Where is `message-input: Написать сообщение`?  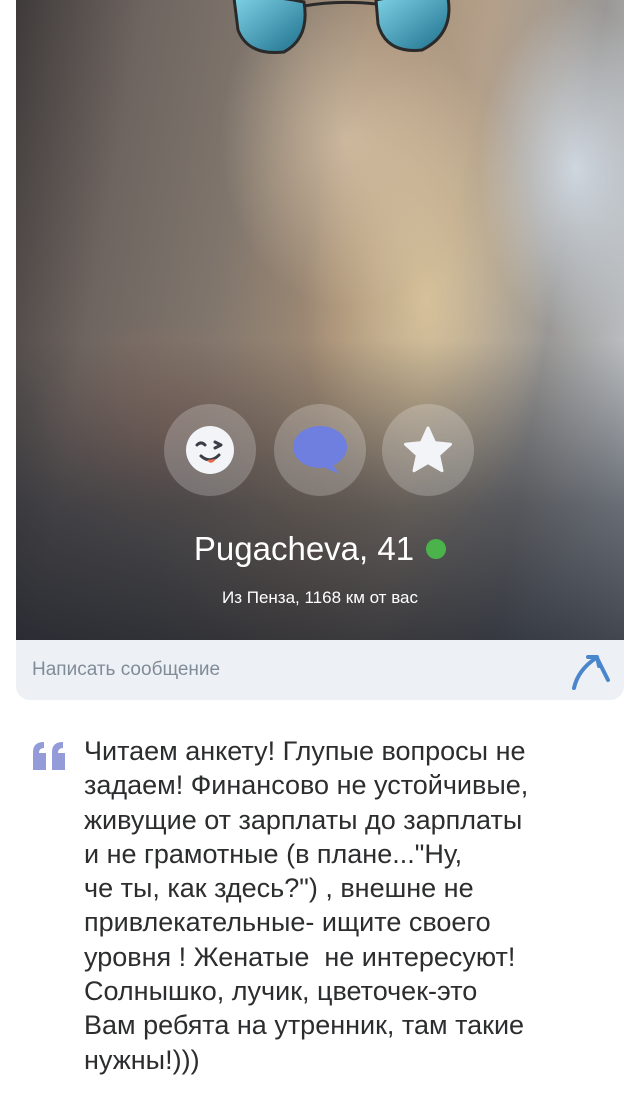 message-input: Написать сообщение is located at coordinates (320, 670).